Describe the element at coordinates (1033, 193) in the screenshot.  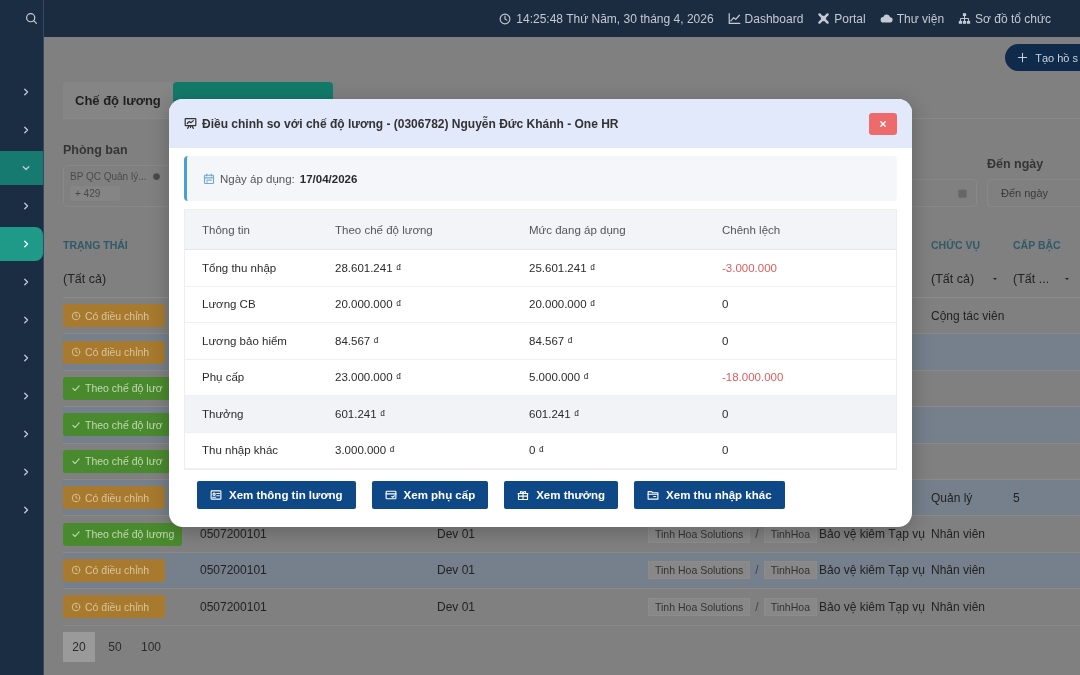
I see `date-input-field: Đến ngày` at that location.